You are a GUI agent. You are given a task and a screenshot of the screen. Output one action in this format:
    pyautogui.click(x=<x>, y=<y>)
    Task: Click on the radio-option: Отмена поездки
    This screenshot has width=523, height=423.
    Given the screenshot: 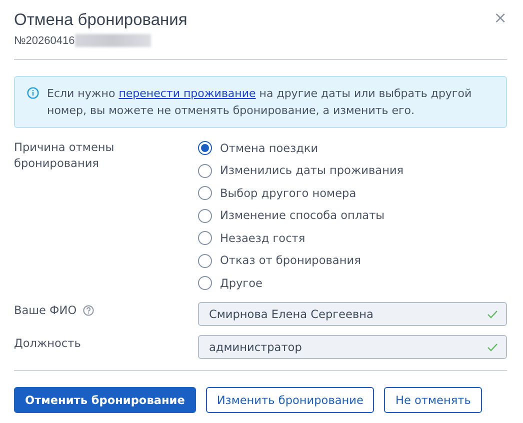 What is the action you would take?
    pyautogui.click(x=352, y=148)
    